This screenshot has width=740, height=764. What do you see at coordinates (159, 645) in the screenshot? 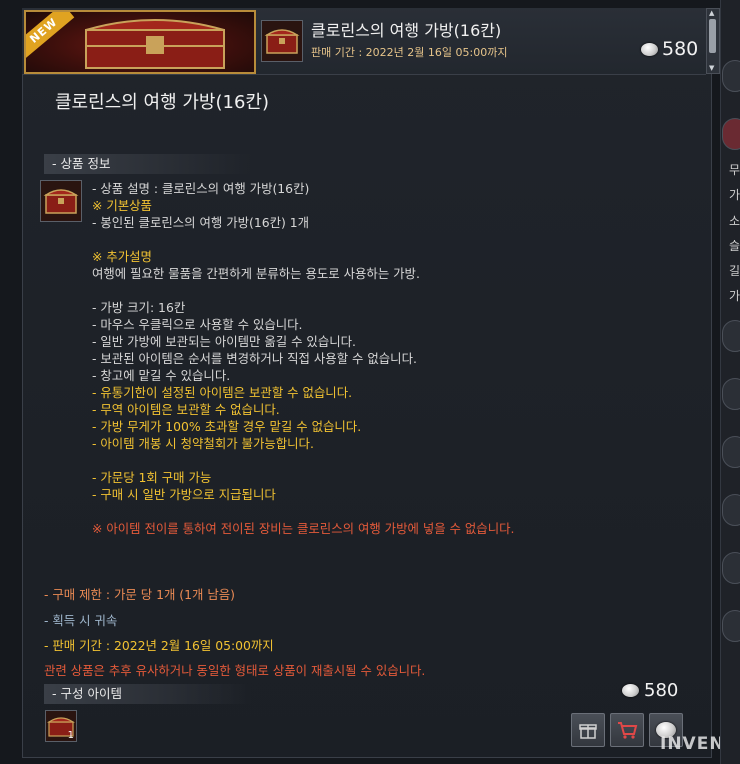
I see `sale-period: - 판매 기간 : 2022년 2월 16일 05:00까지` at bounding box center [159, 645].